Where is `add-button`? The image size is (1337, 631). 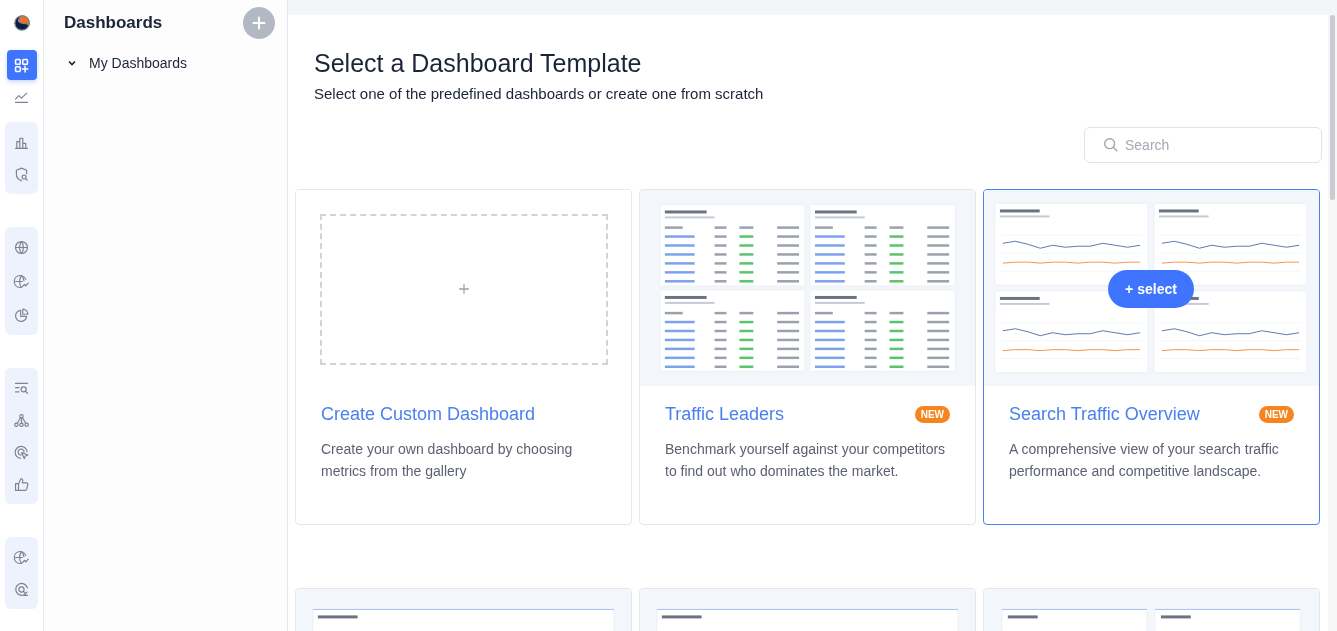 add-button is located at coordinates (259, 23).